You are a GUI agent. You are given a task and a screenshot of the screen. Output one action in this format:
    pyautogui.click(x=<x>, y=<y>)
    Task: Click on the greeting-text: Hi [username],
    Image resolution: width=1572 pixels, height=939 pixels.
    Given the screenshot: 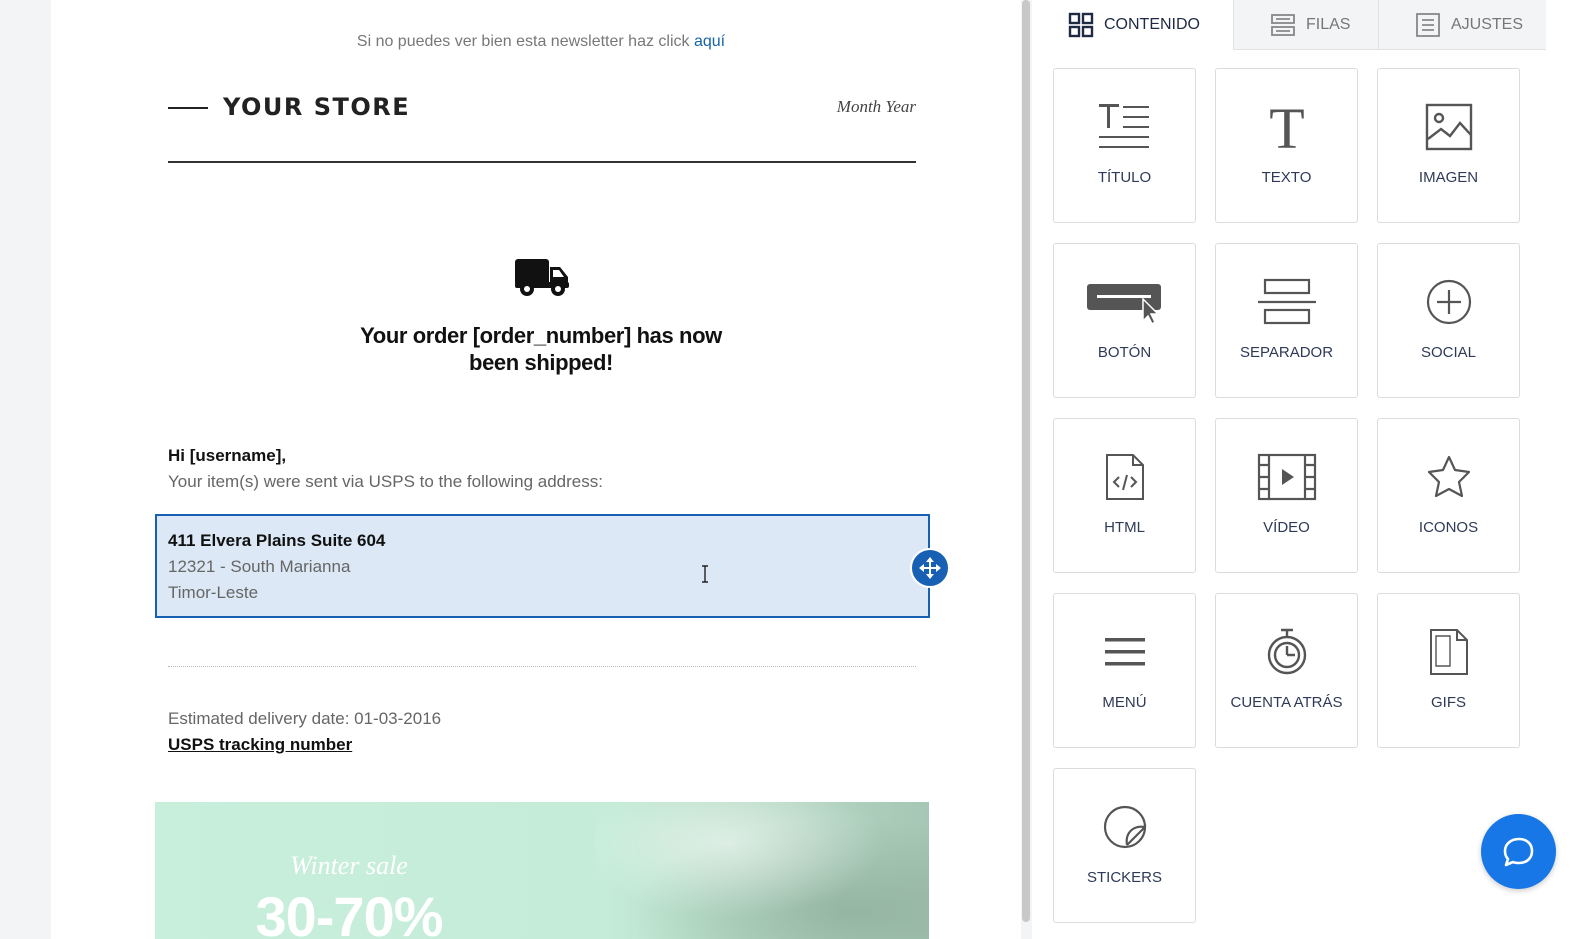 What is the action you would take?
    pyautogui.click(x=227, y=456)
    